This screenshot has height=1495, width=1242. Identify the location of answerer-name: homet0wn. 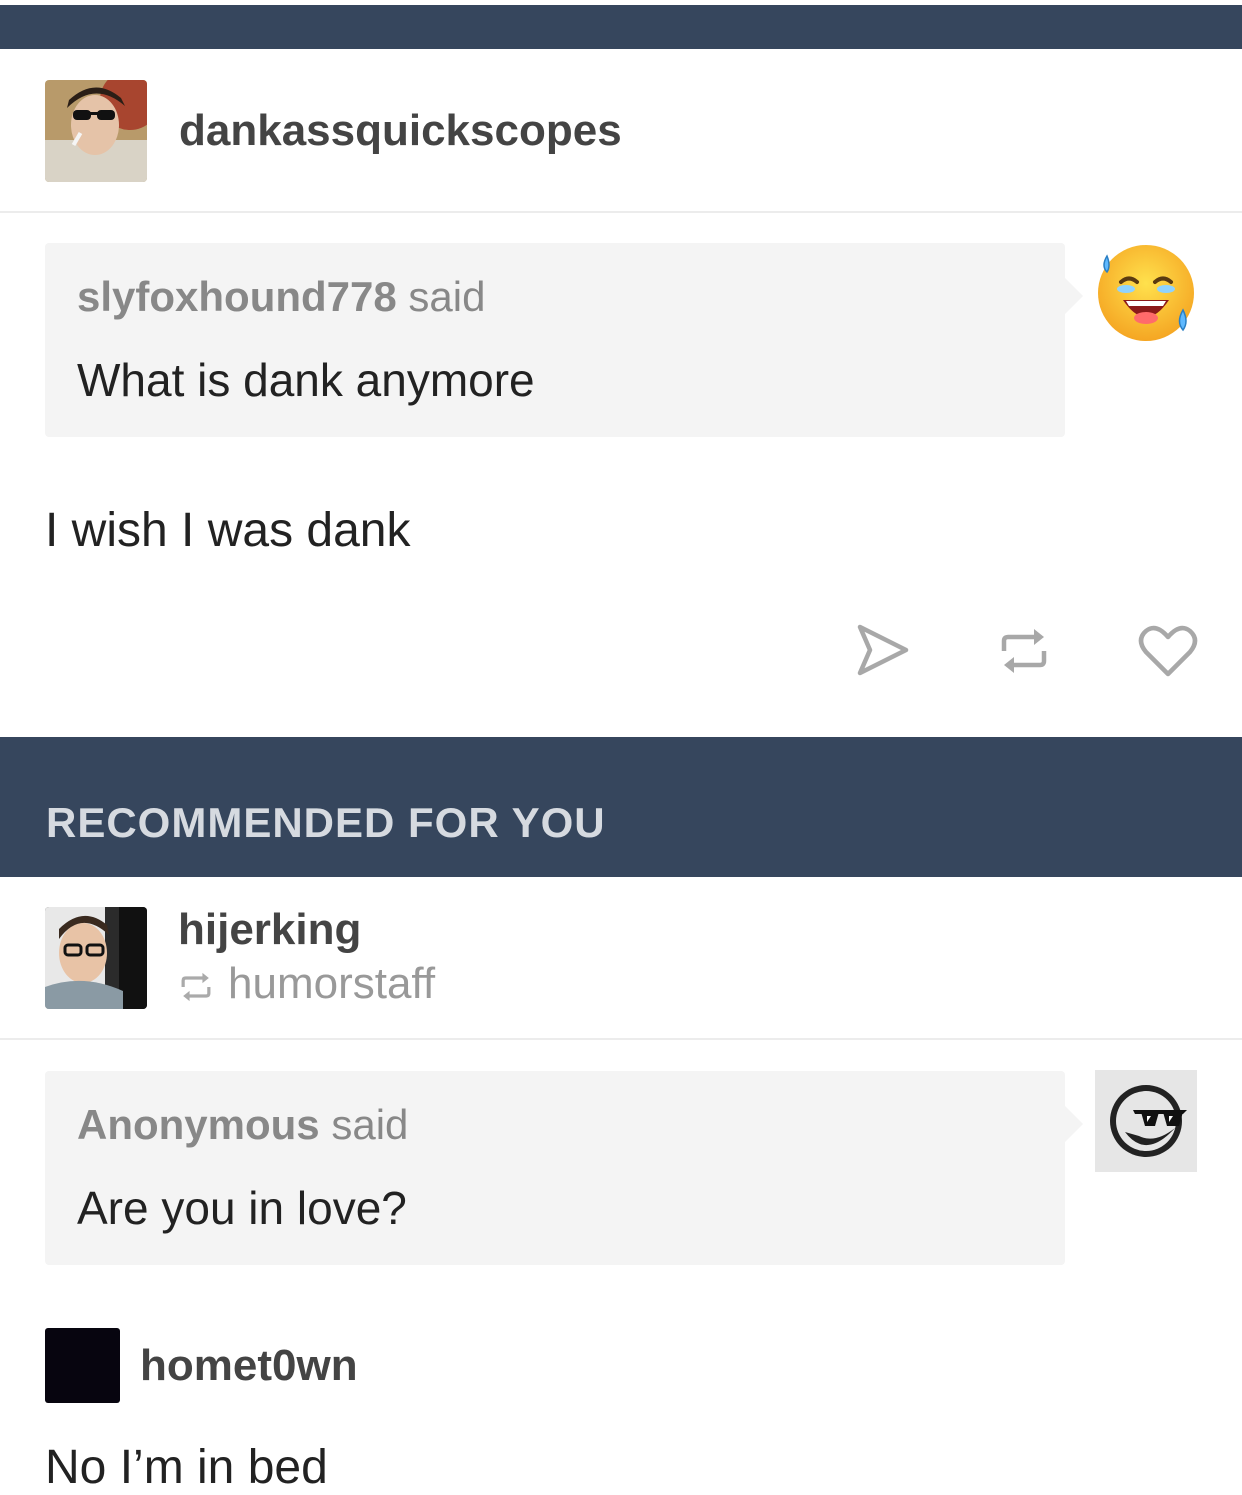
(249, 1366).